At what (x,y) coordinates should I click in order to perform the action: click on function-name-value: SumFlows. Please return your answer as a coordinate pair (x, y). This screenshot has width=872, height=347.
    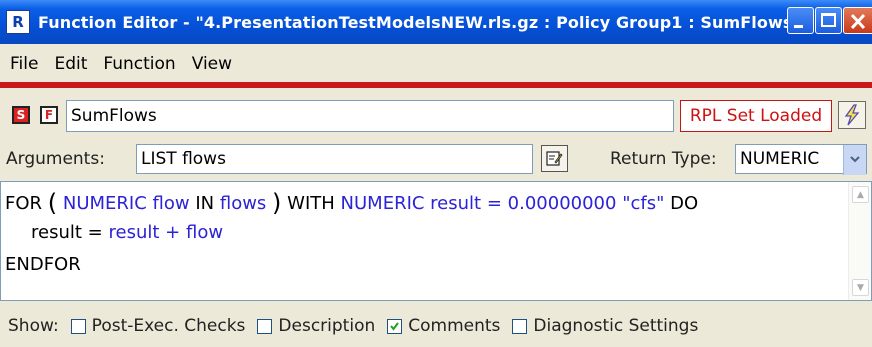
    Looking at the image, I should click on (114, 116).